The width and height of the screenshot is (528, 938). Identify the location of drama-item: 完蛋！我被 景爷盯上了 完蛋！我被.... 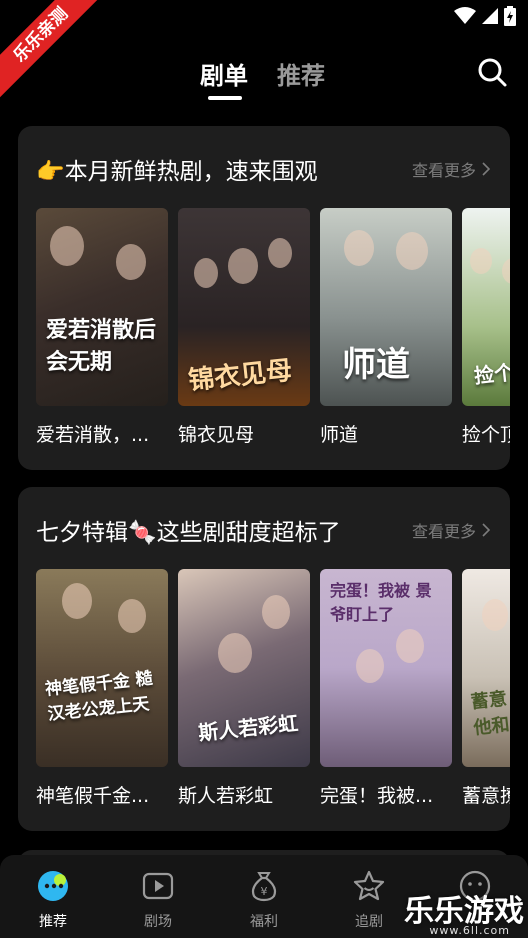
(386, 688).